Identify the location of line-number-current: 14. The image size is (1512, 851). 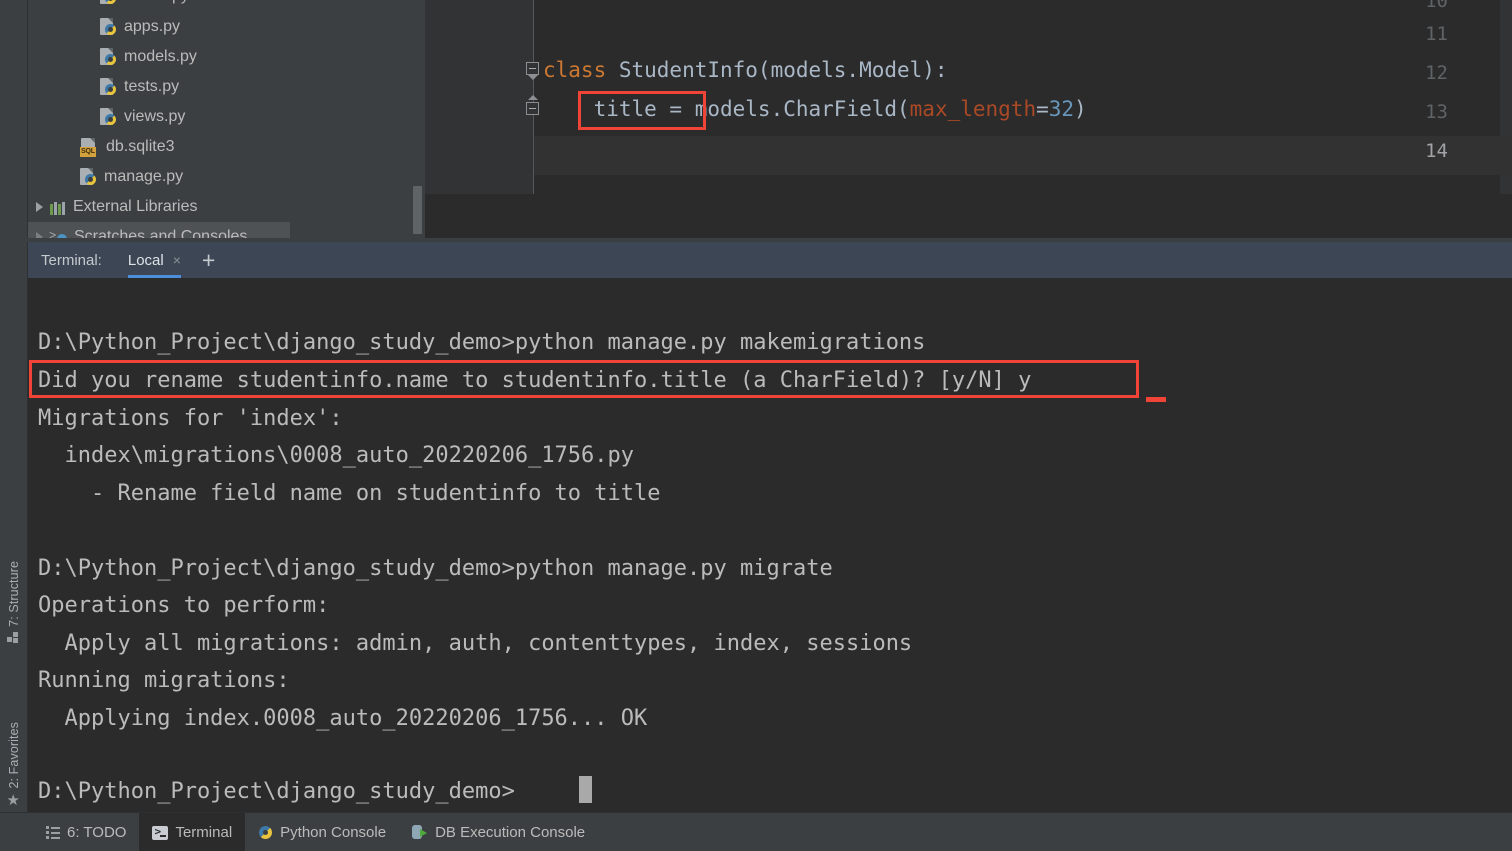
(1436, 151).